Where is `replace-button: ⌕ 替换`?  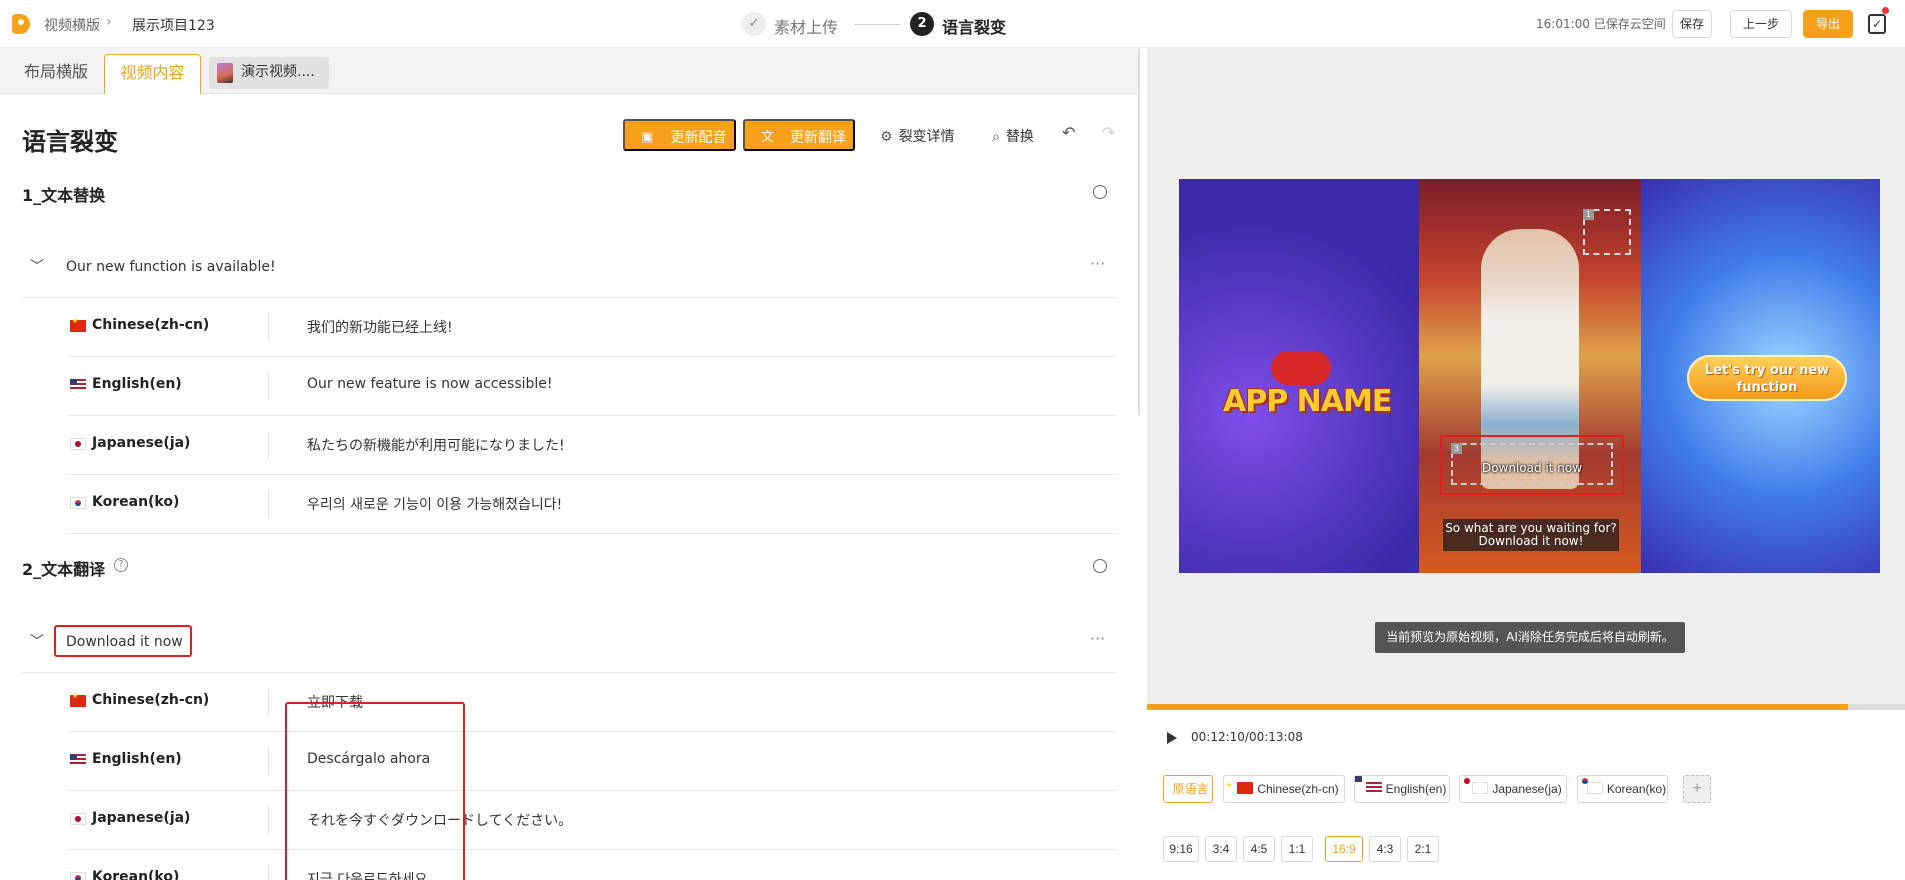
replace-button: ⌕ 替换 is located at coordinates (1013, 136).